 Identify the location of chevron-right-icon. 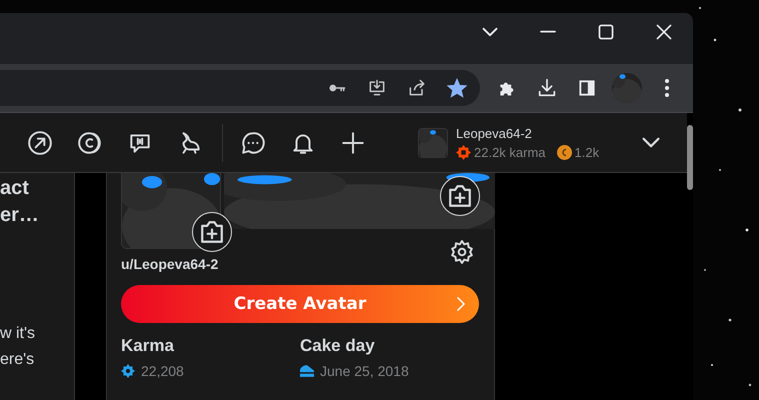
(461, 304).